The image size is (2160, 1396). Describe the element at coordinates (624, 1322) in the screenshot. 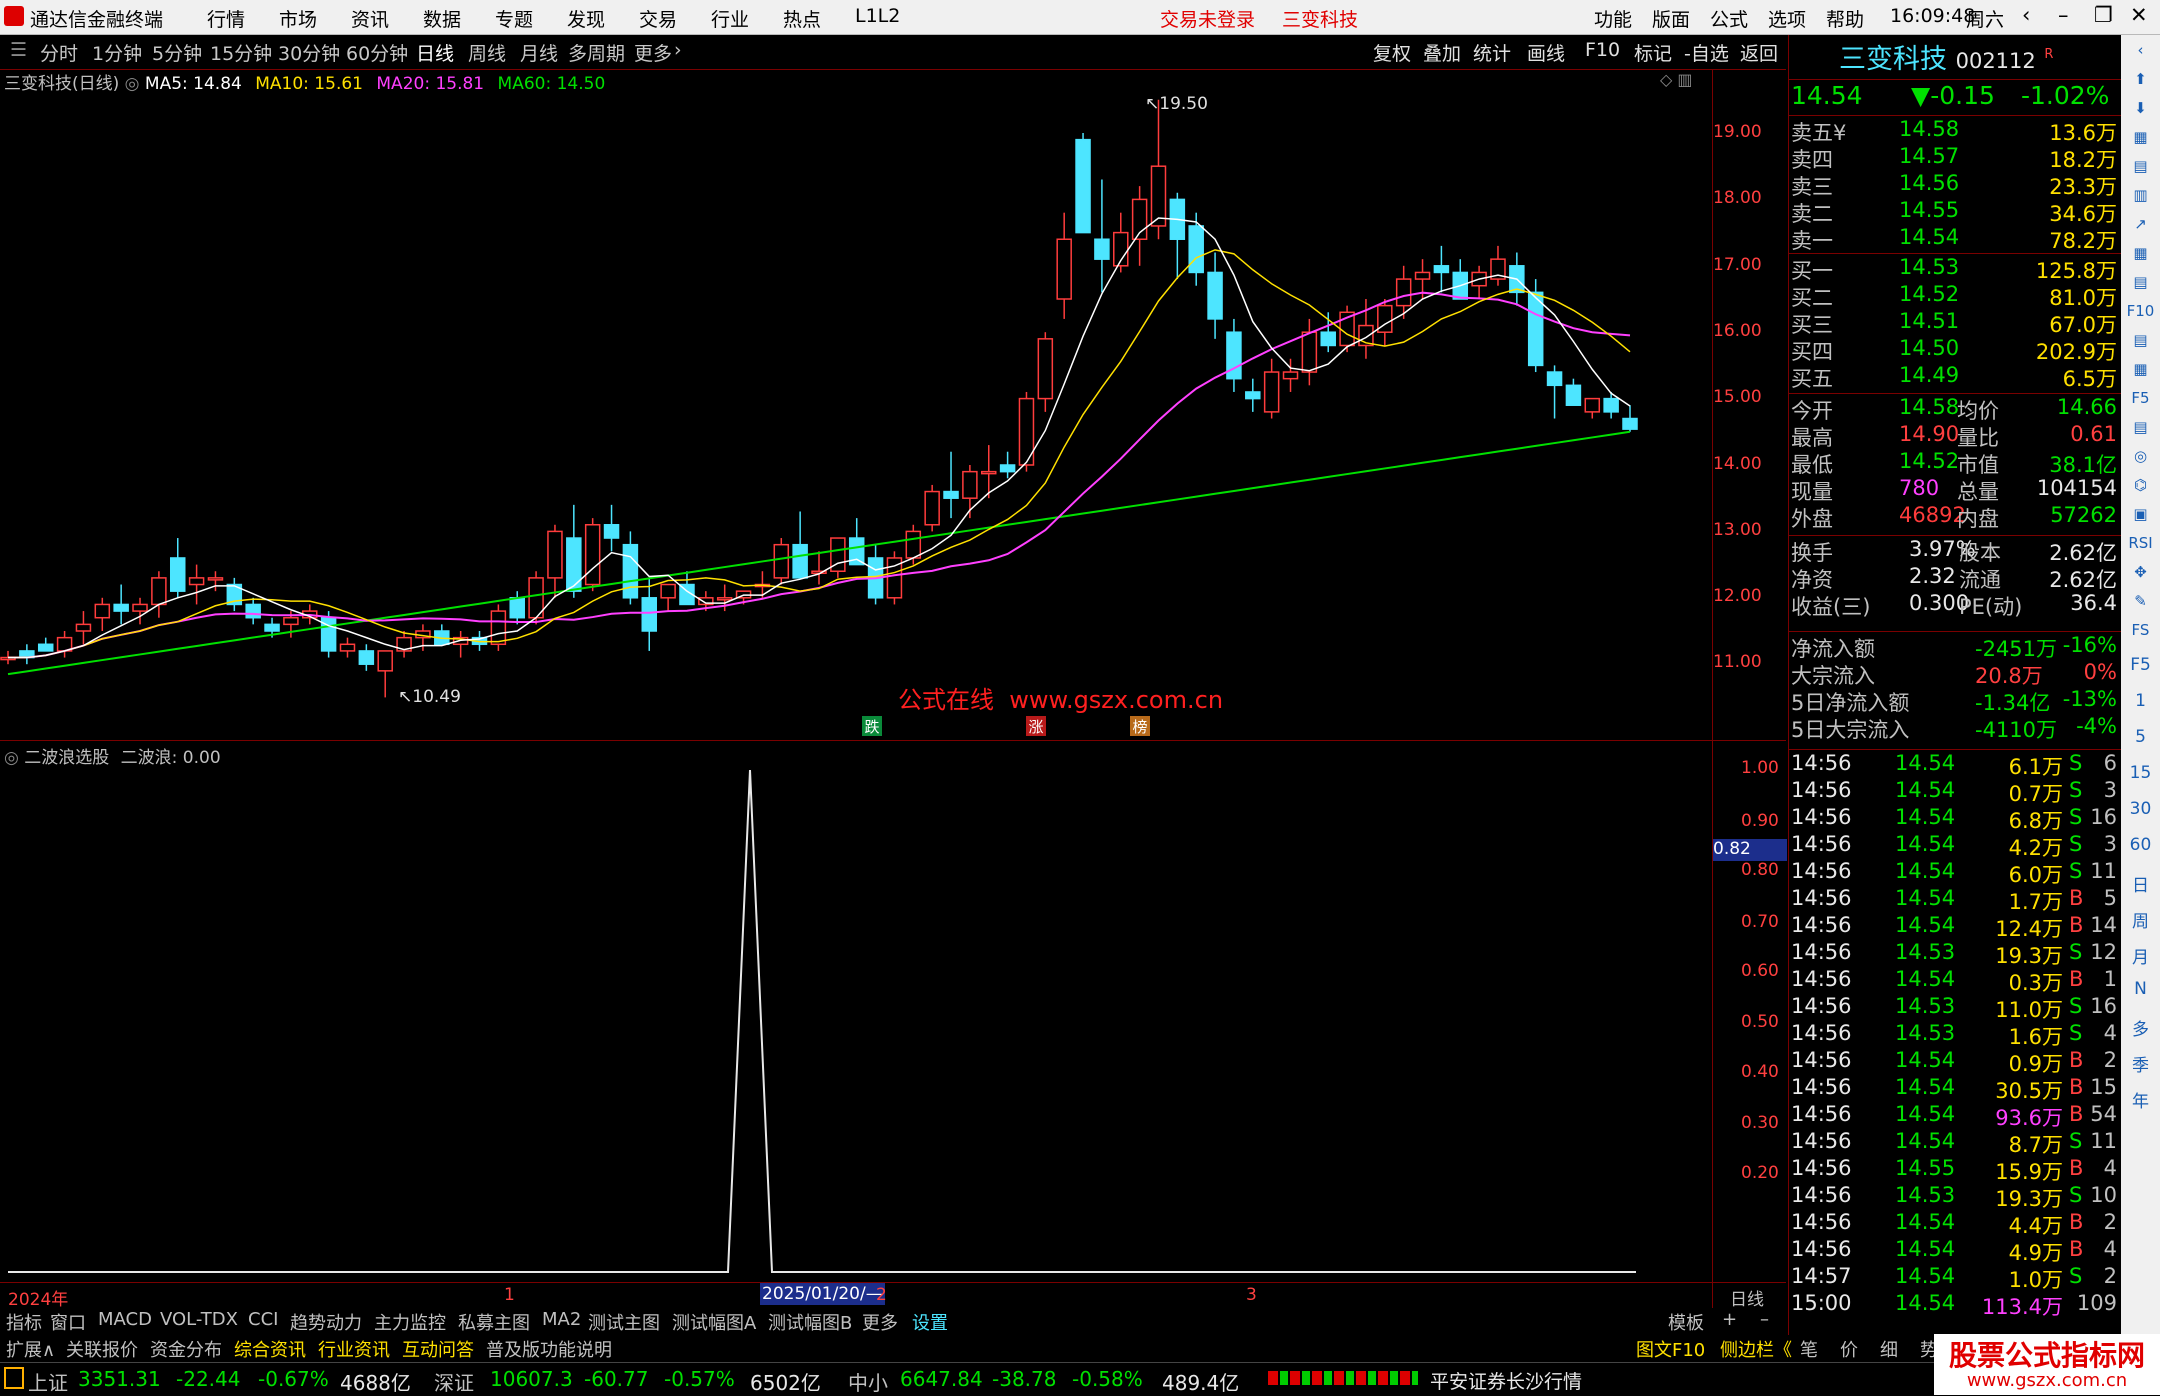

I see `tab-ceshi-zhutu: 测试主图` at that location.